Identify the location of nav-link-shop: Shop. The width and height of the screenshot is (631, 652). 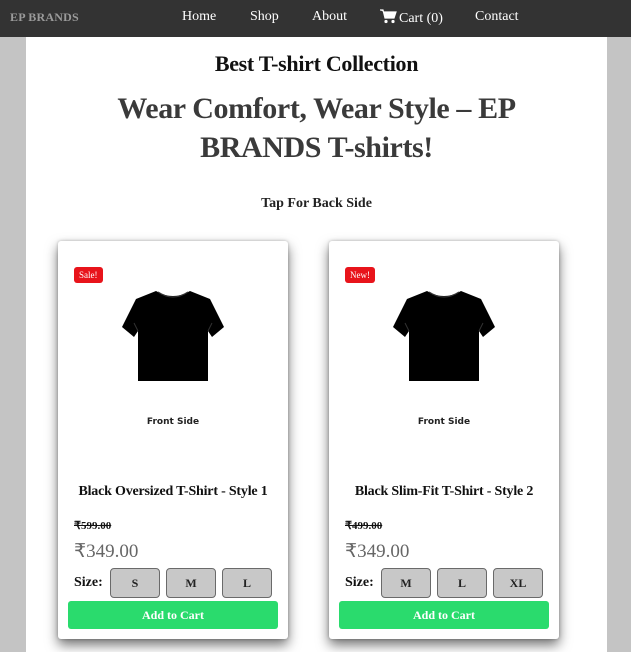
(264, 17).